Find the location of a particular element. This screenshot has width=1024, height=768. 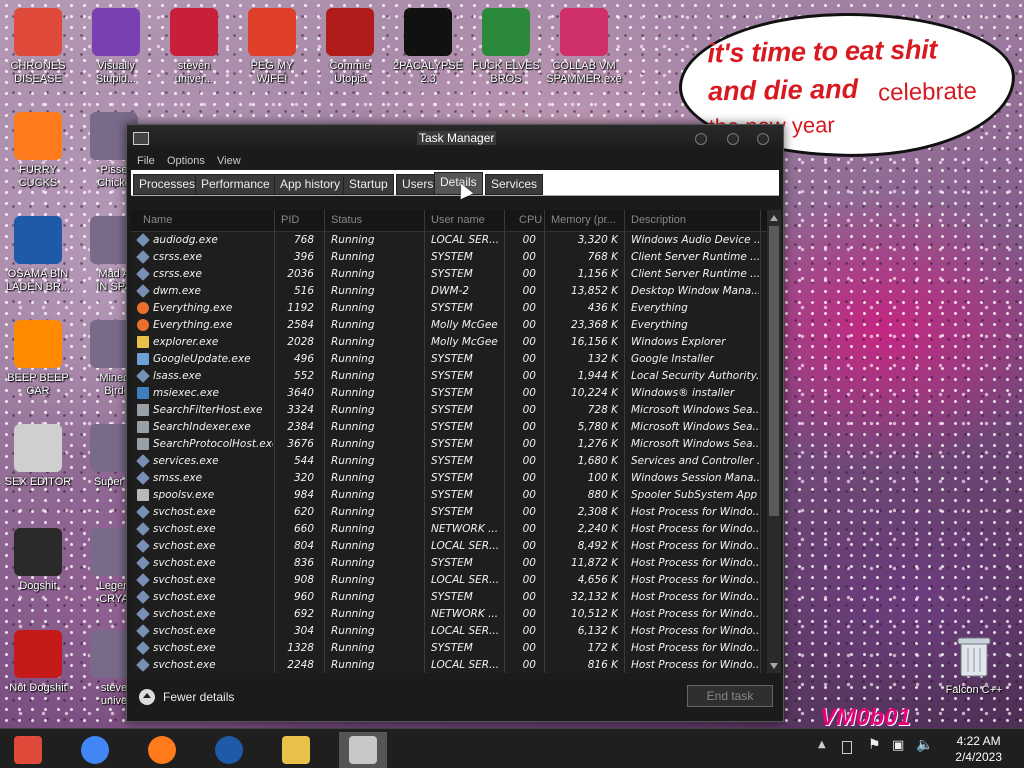

process-pid: 2384 is located at coordinates (300, 427).